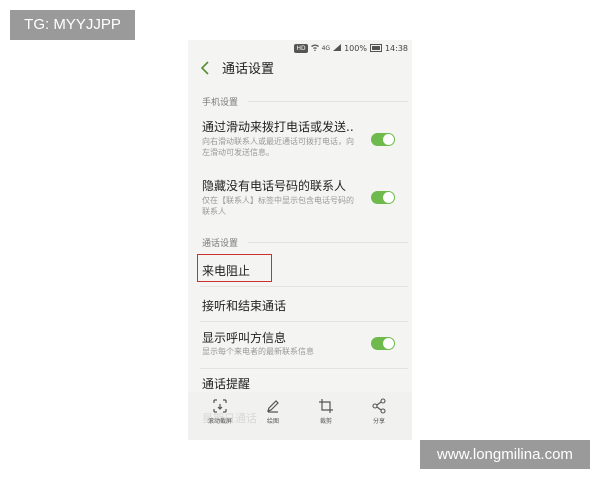 The height and width of the screenshot is (480, 600). What do you see at coordinates (274, 186) in the screenshot?
I see `setting-title: 隐藏没有电话号码的联系人` at bounding box center [274, 186].